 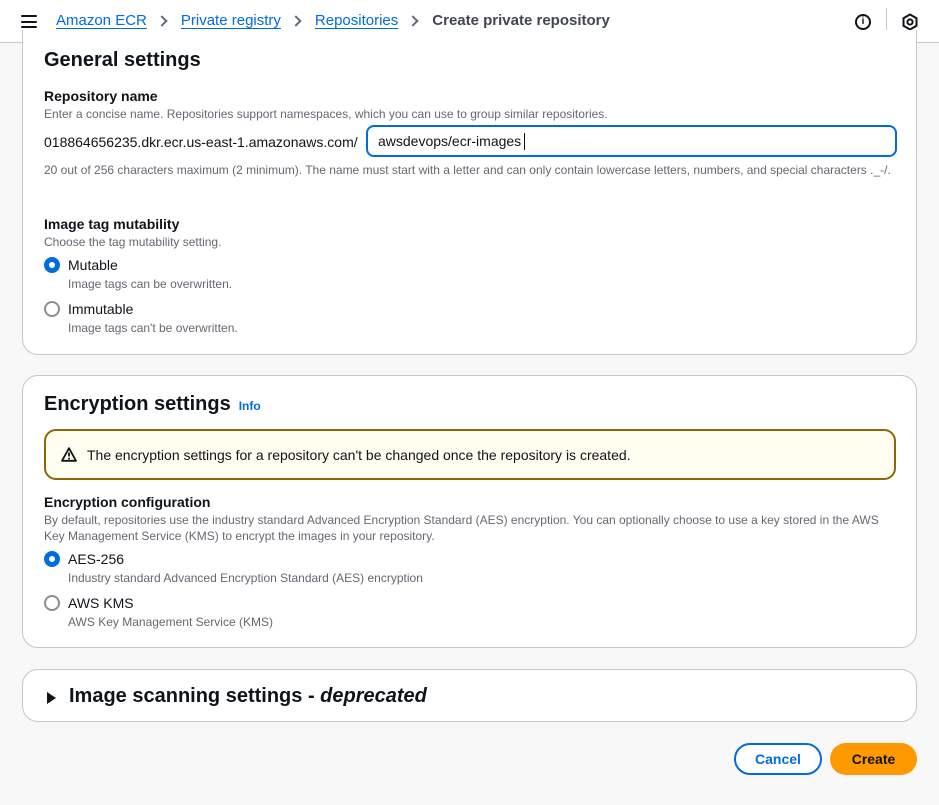 What do you see at coordinates (101, 96) in the screenshot?
I see `repository-name-label: Repository name` at bounding box center [101, 96].